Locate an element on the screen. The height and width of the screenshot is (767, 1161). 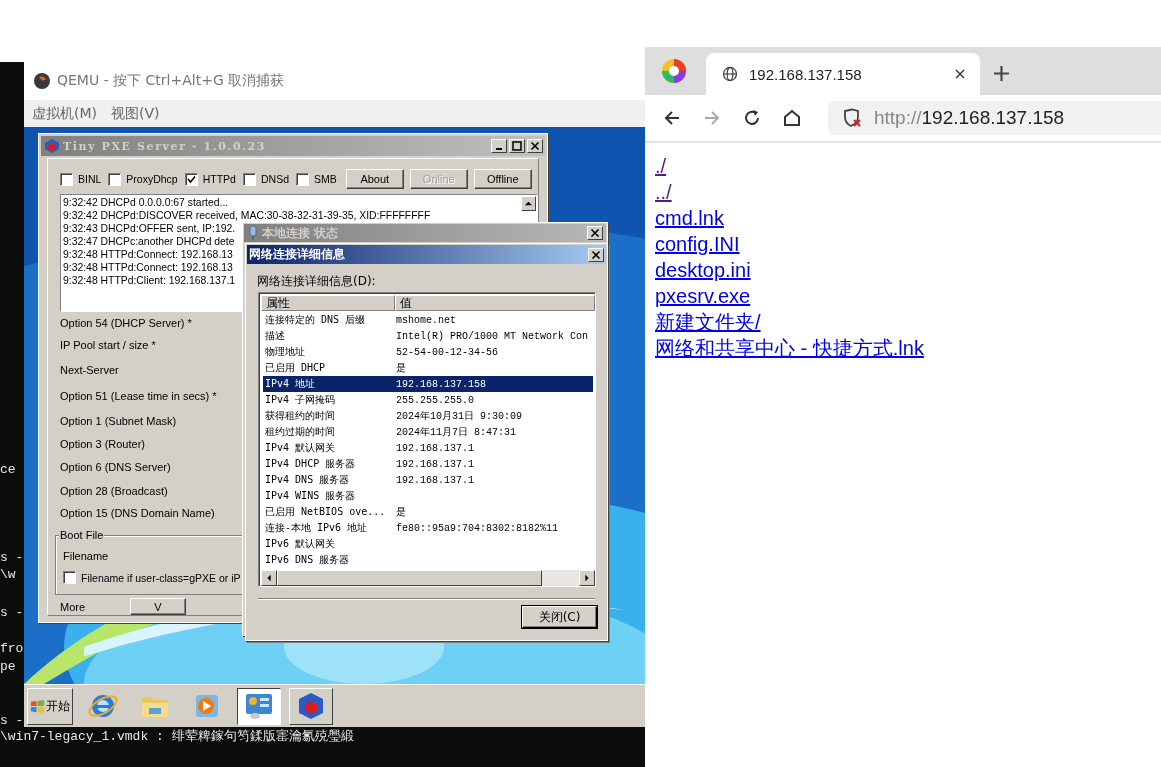
new-tab-icon is located at coordinates (1001, 73).